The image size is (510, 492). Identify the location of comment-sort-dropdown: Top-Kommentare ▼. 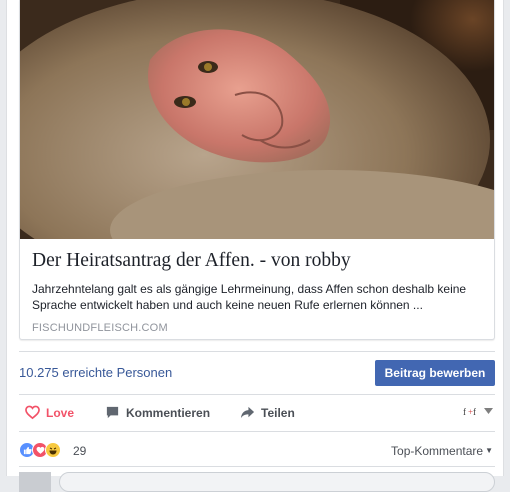
(442, 451).